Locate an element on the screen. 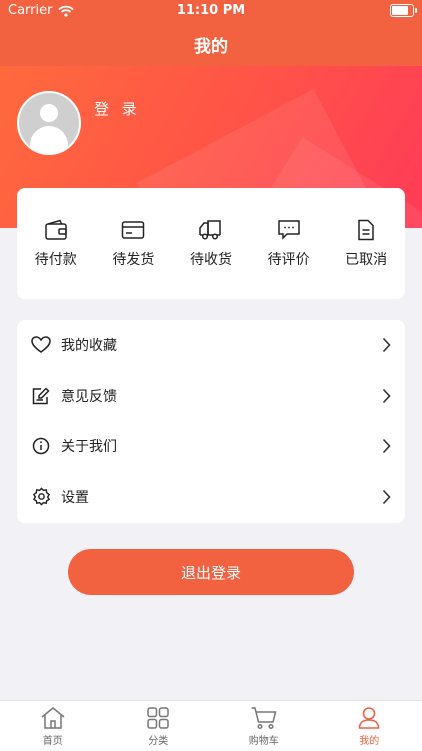 The height and width of the screenshot is (751, 422). order-status-card: 待付款 待发货 待收货 待评价 is located at coordinates (211, 243).